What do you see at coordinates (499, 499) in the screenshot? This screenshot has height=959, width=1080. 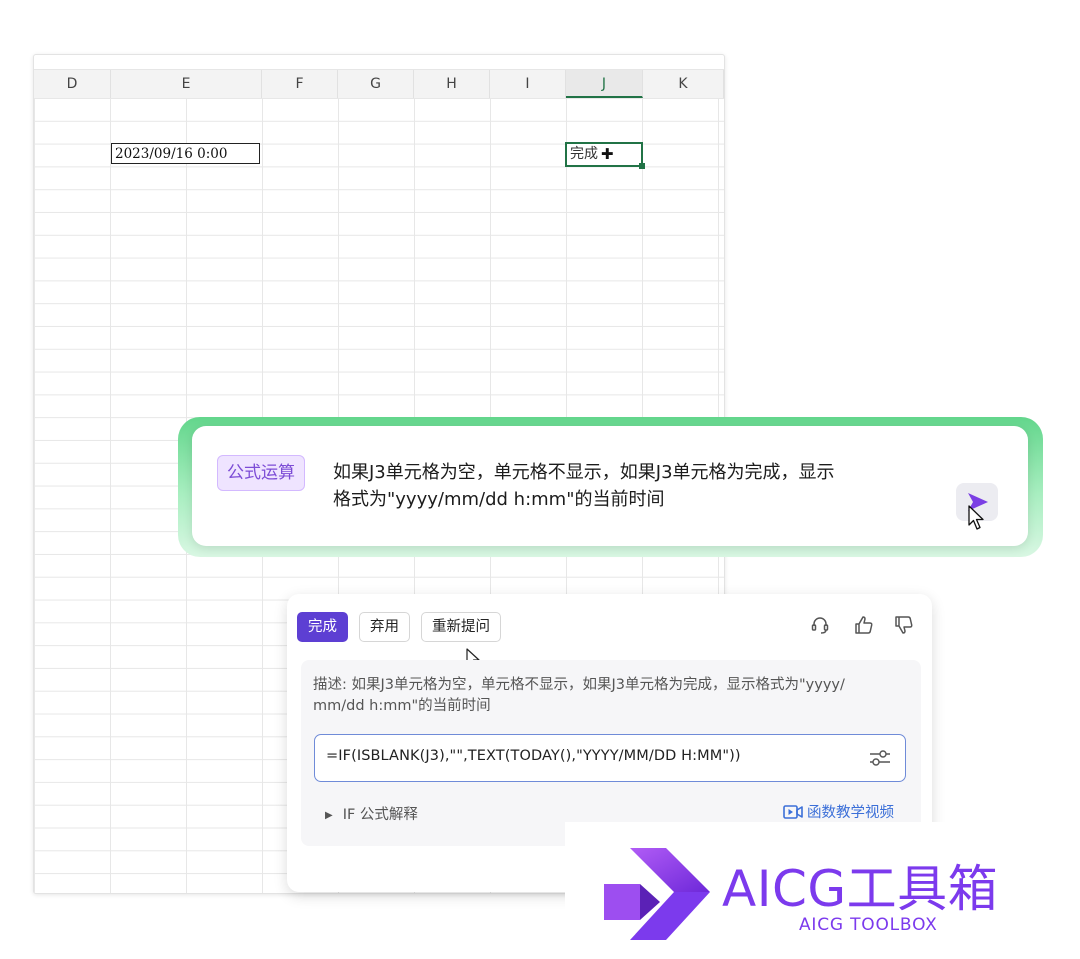 I see `prompt-text-line2: 格式为"yyyy/mm/dd h:mm"的当前时间` at bounding box center [499, 499].